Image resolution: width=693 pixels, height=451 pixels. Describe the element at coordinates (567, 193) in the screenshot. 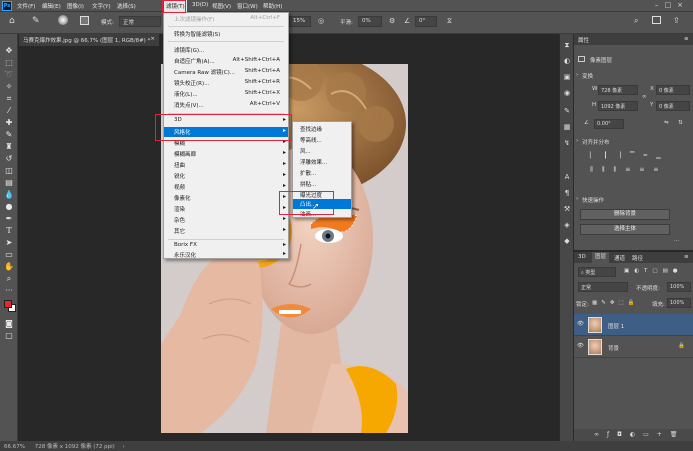

I see `paragraph-panel-icon: ¶` at that location.